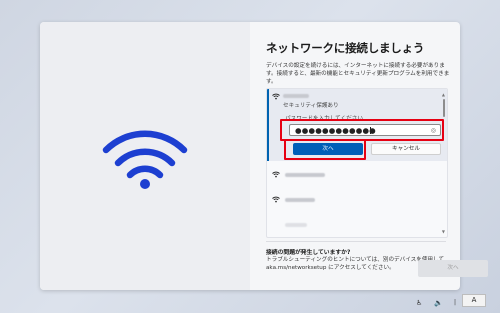 This screenshot has height=313, width=500. I want to click on help-title: 接続の問題が発生していますか?, so click(308, 253).